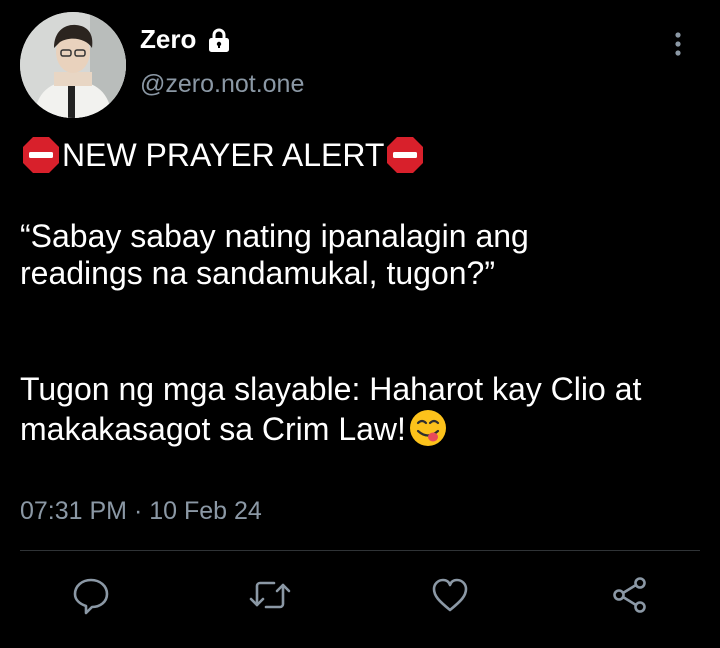  What do you see at coordinates (223, 154) in the screenshot?
I see `alert-text: NEW PRAYER ALERT` at bounding box center [223, 154].